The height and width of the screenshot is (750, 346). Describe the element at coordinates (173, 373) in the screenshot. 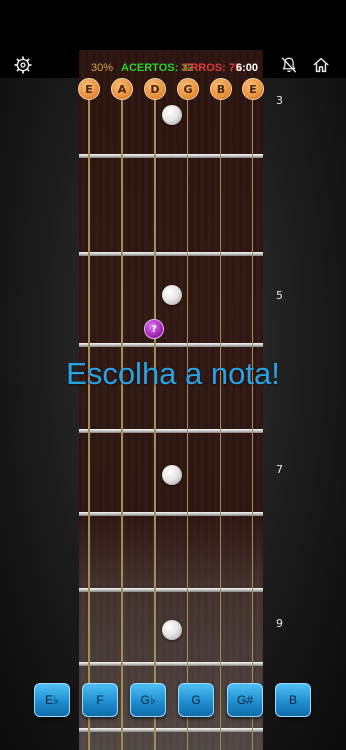

I see `prompt-text: Escolha a nota!` at that location.